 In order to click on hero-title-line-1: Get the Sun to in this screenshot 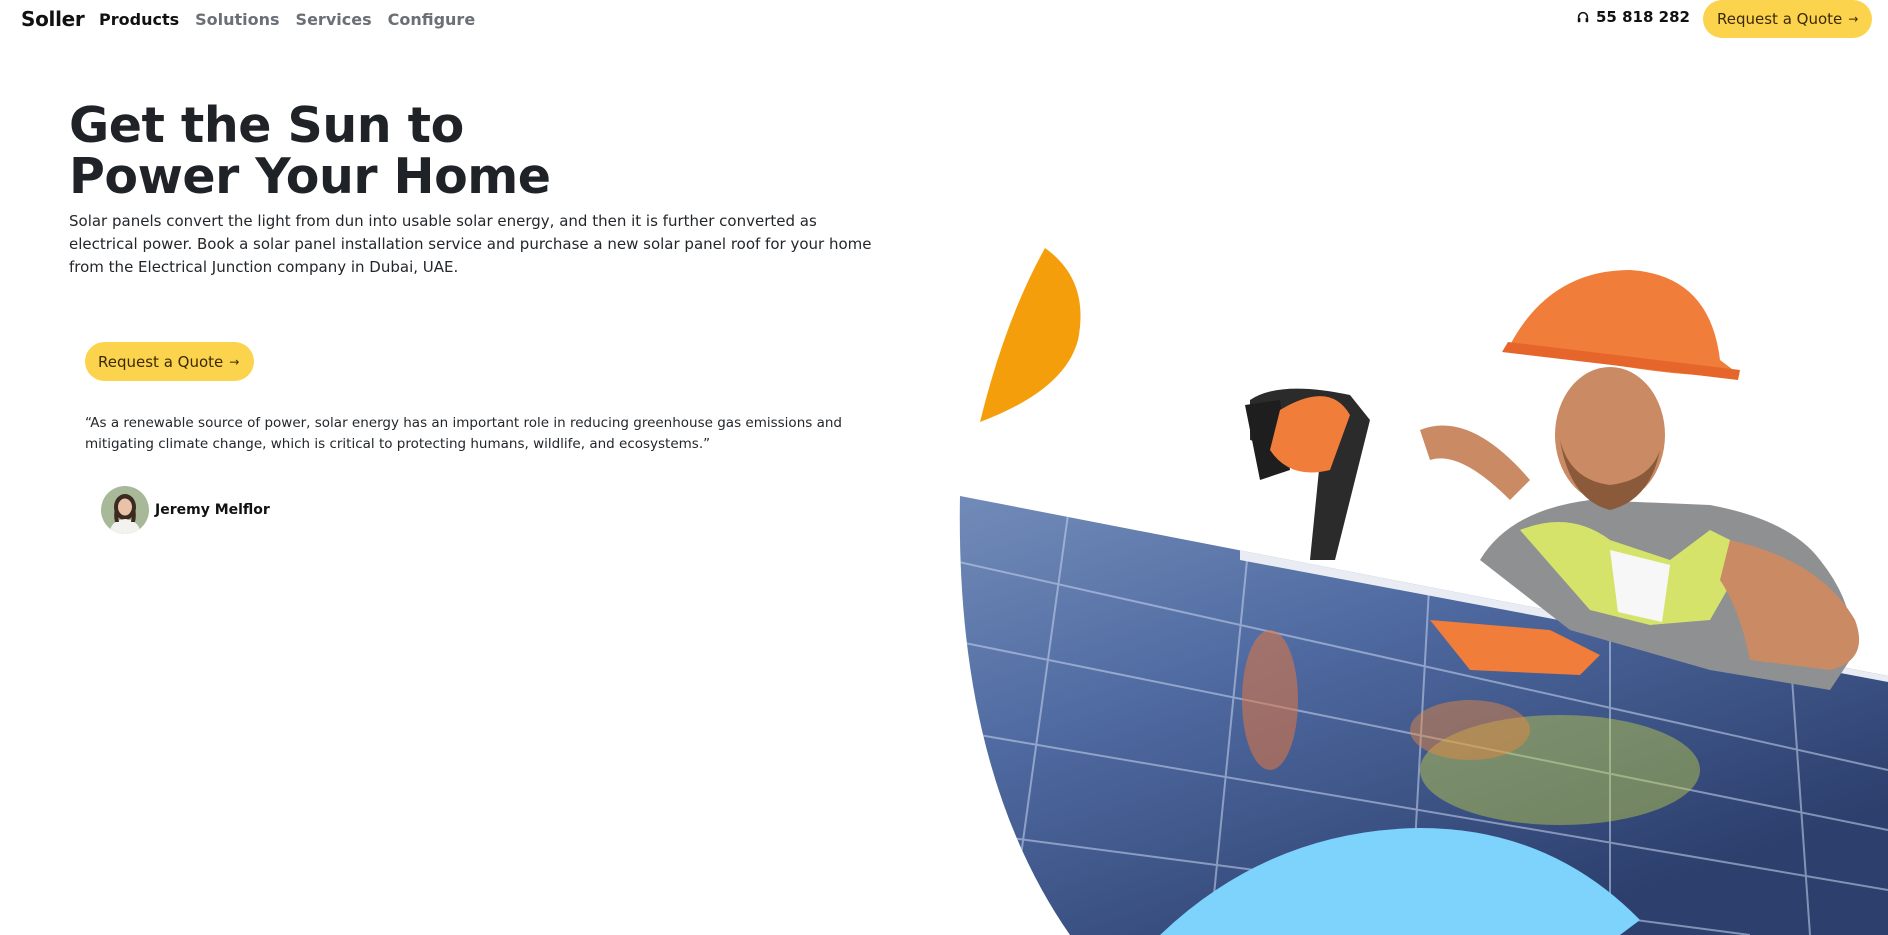, I will do `click(266, 125)`.